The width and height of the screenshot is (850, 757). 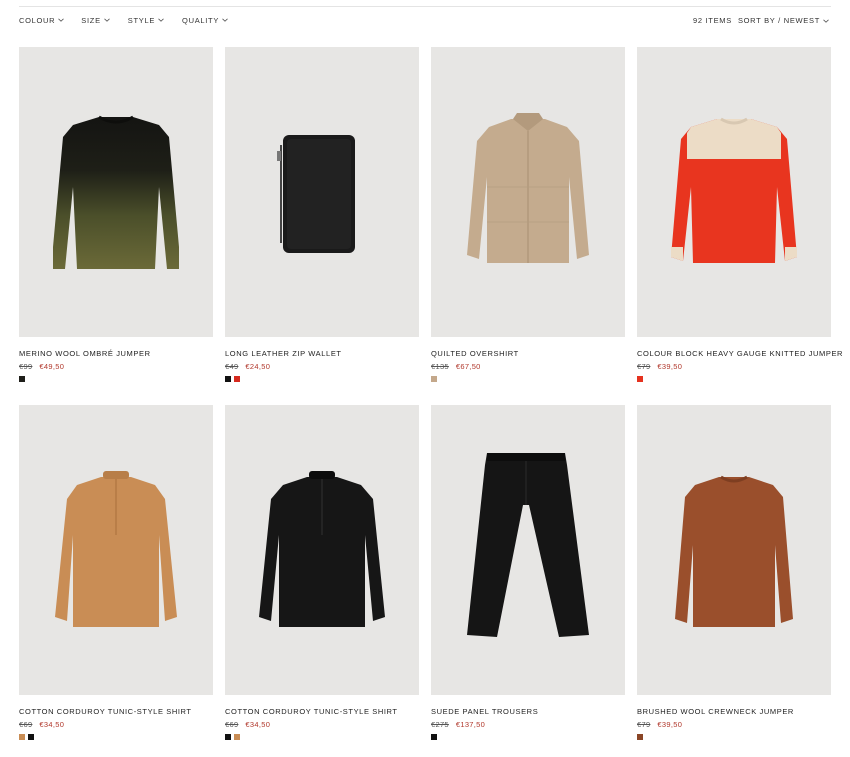 What do you see at coordinates (37, 20) in the screenshot?
I see `filter-colour-label: COLOUR` at bounding box center [37, 20].